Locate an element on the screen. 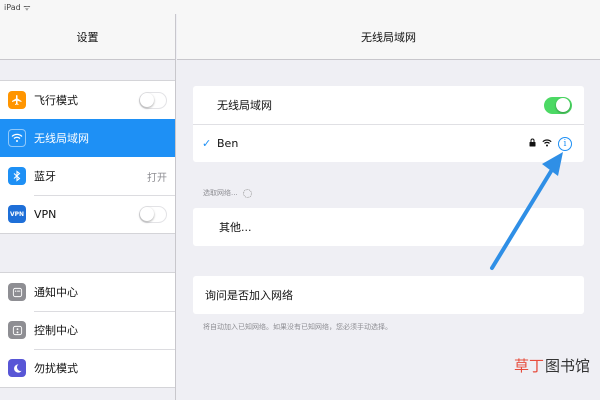 The height and width of the screenshot is (400, 600). watermark: 草丁 图书馆 is located at coordinates (552, 365).